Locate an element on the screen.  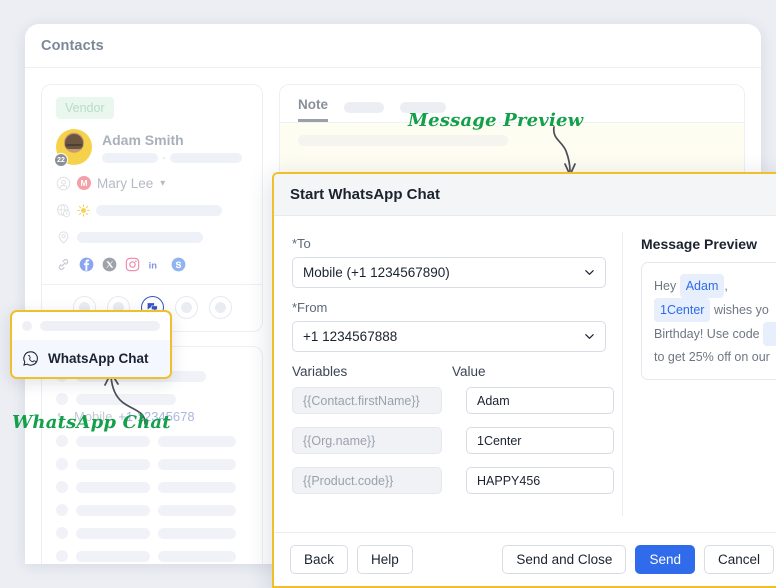
message-preview-line-2: 1Center wishes yo is located at coordinates (715, 310).